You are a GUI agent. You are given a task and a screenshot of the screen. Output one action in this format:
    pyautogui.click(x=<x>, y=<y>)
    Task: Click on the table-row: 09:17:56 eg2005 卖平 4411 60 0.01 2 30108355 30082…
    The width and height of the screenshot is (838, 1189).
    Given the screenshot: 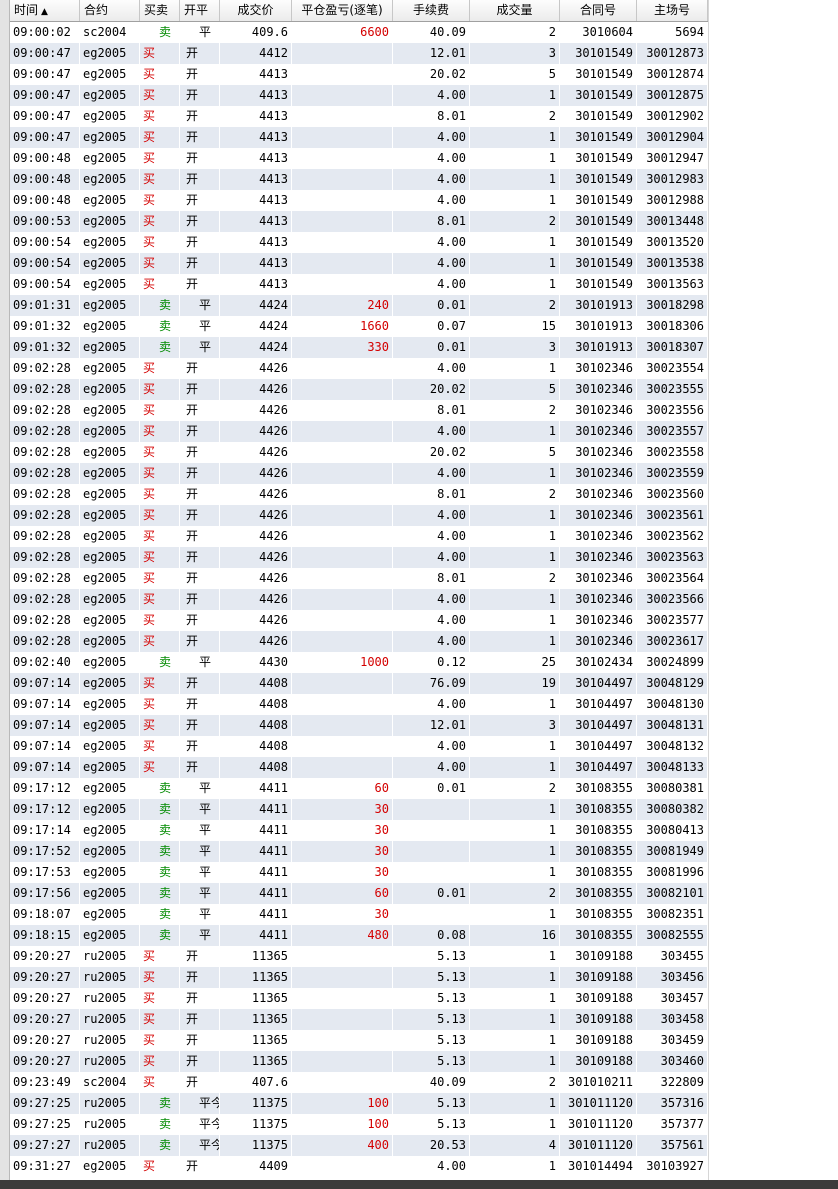 What is the action you would take?
    pyautogui.click(x=359, y=893)
    